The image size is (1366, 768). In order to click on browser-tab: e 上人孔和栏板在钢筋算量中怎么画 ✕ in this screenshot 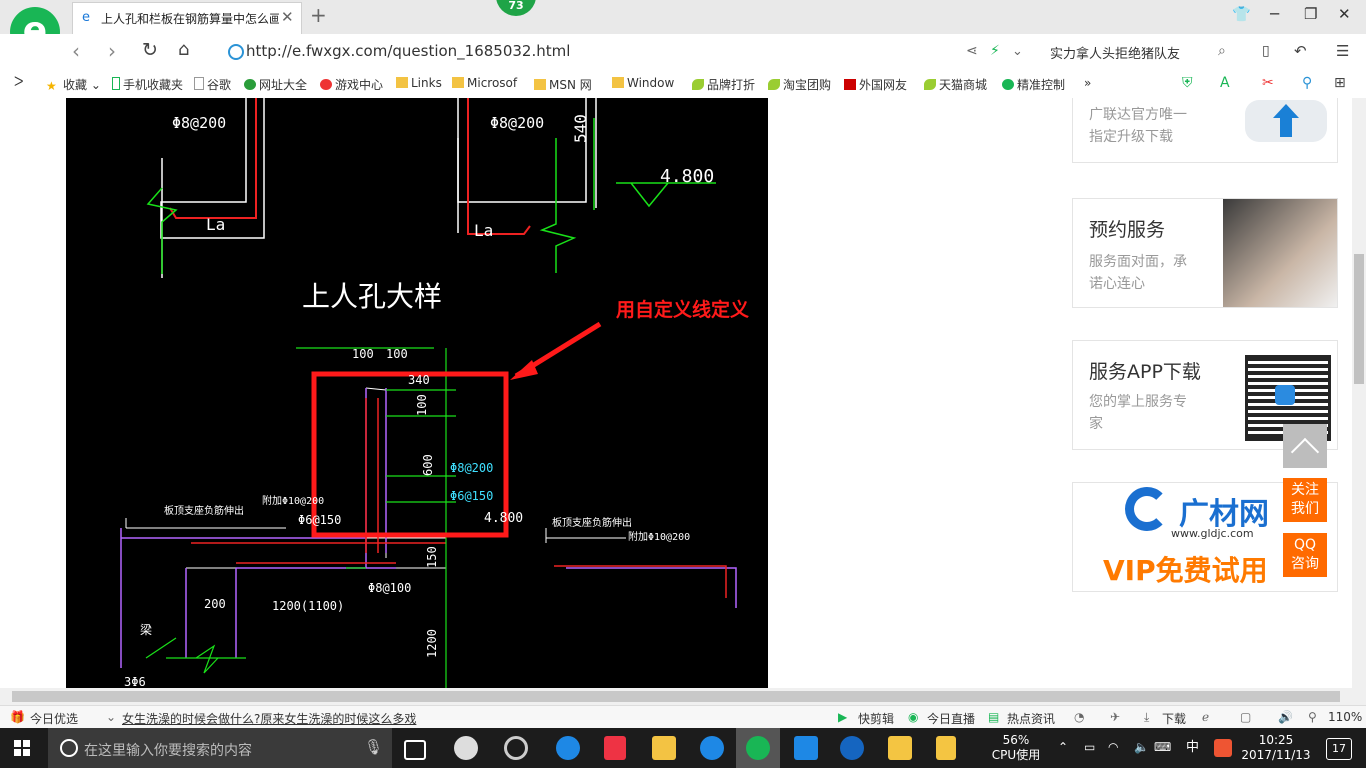, I will do `click(187, 18)`.